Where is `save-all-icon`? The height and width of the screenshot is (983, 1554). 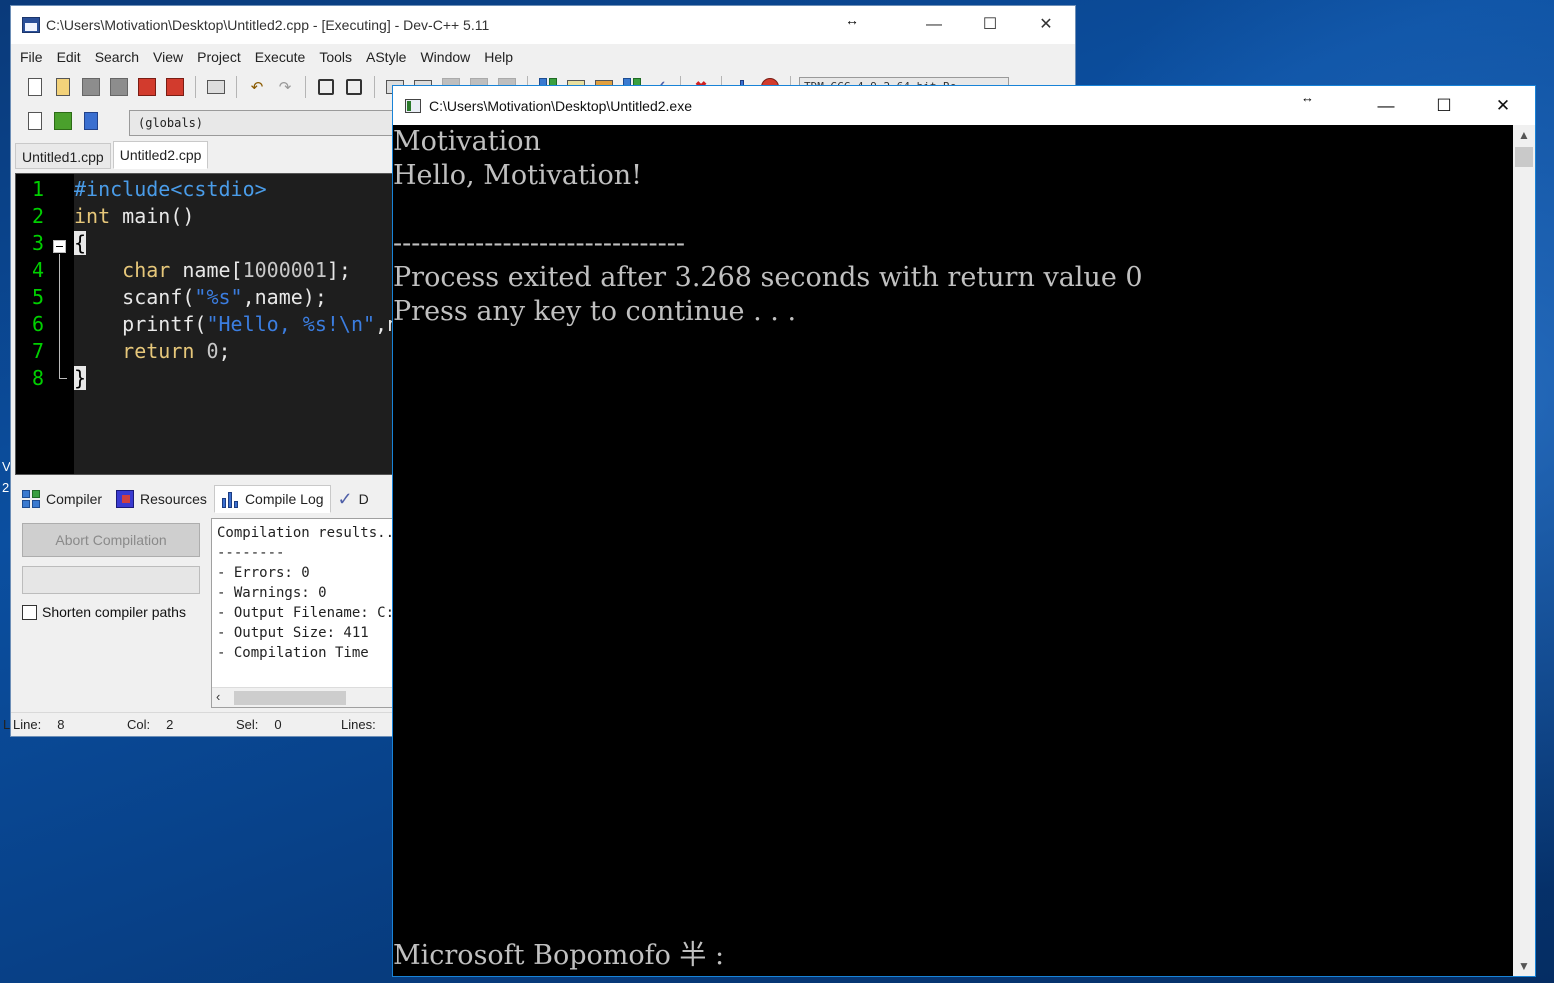 save-all-icon is located at coordinates (119, 87).